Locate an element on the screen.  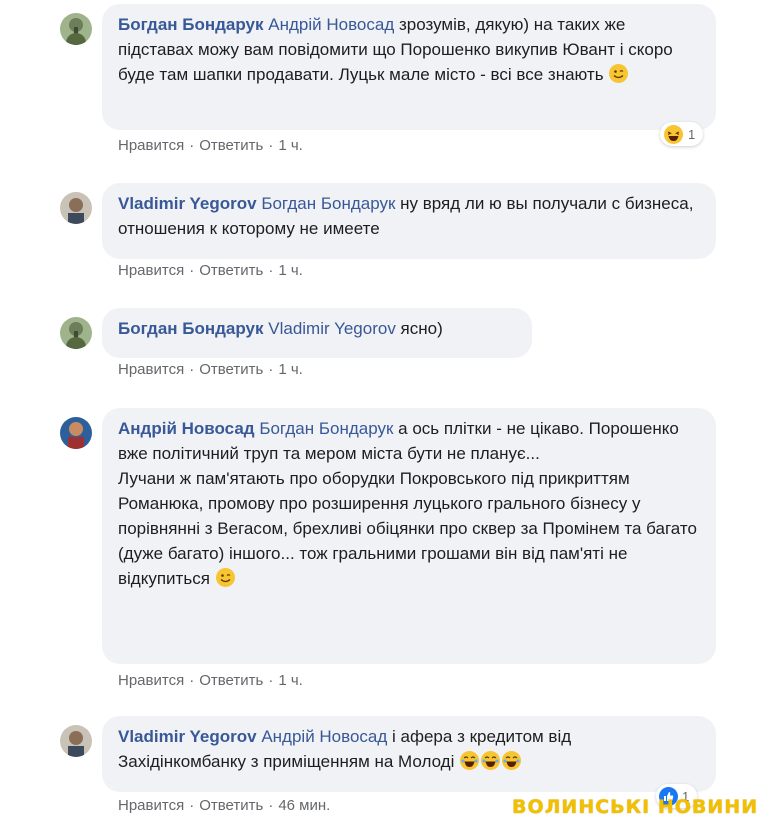
comment-text: ясно) is located at coordinates (419, 328).